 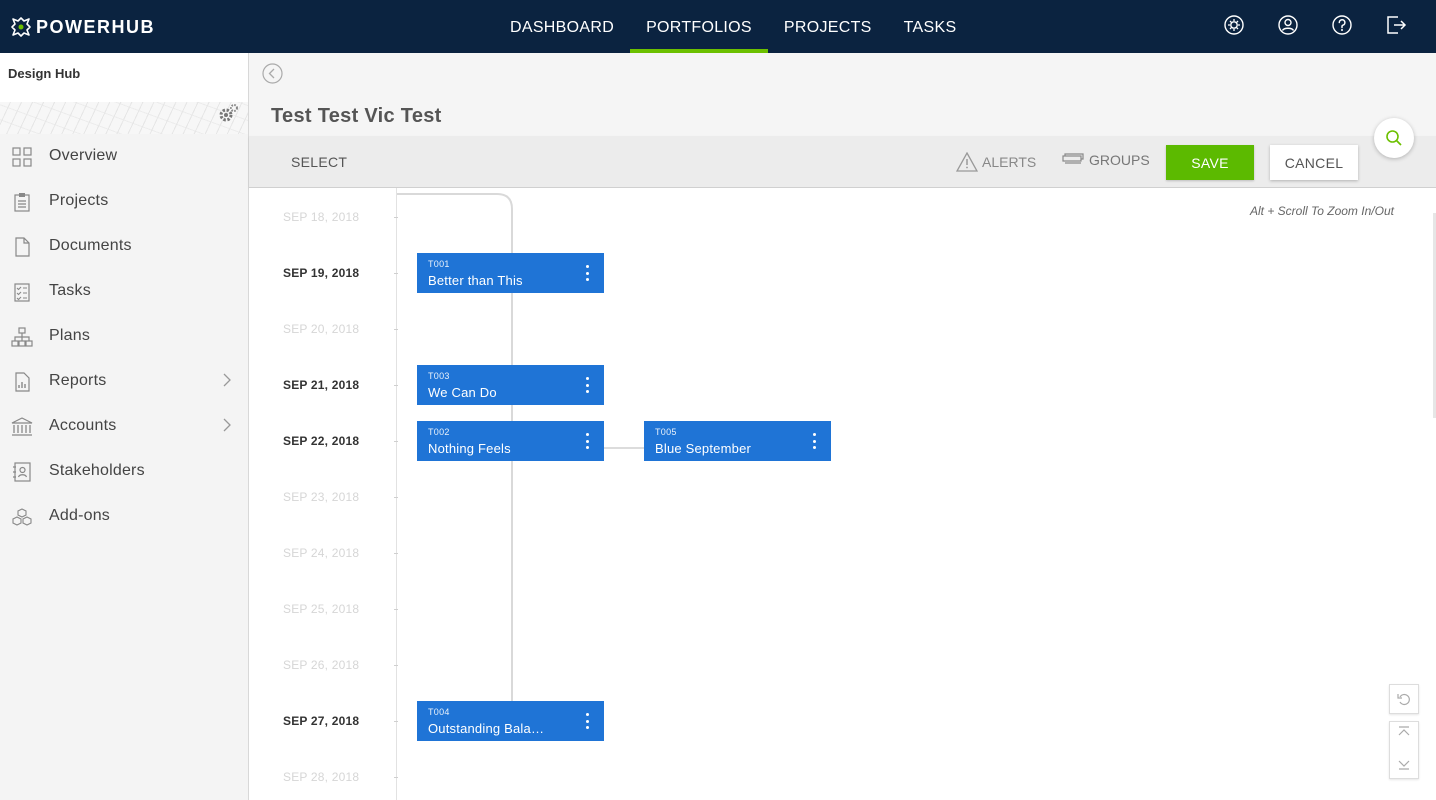 What do you see at coordinates (321, 441) in the screenshot?
I see `date-label: SEP 22, 2018` at bounding box center [321, 441].